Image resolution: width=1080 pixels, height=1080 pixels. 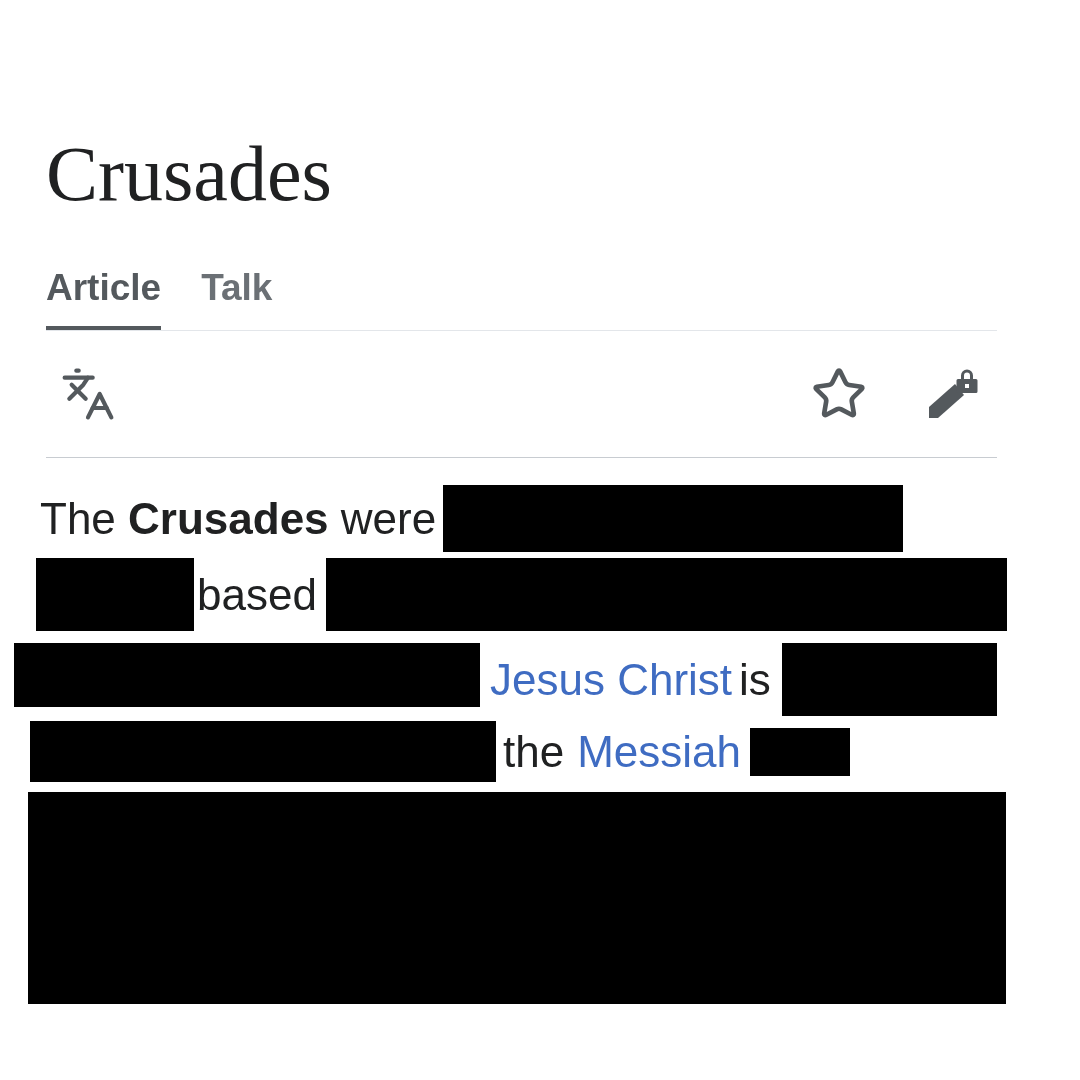 What do you see at coordinates (611, 679) in the screenshot?
I see `article-link: Jesus Christ` at bounding box center [611, 679].